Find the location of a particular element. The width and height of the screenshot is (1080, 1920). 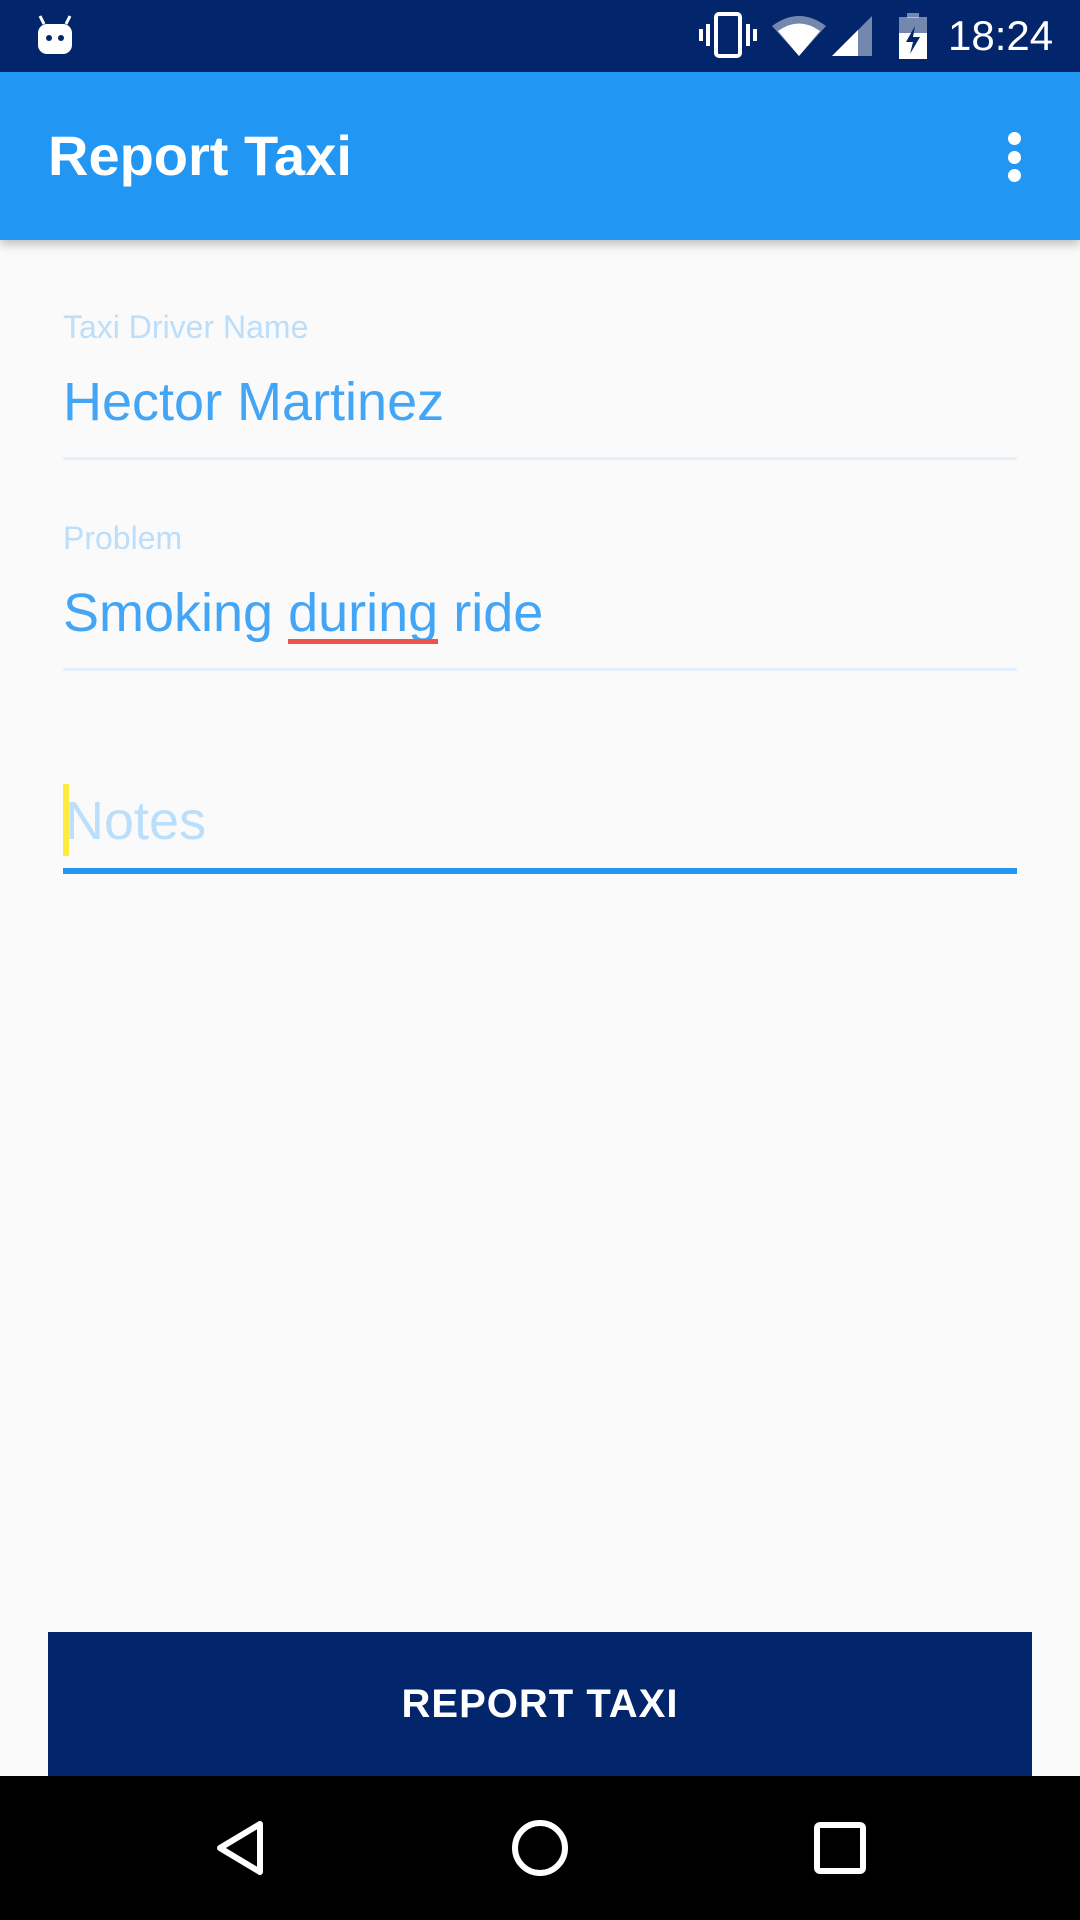

problem-underline is located at coordinates (540, 669).